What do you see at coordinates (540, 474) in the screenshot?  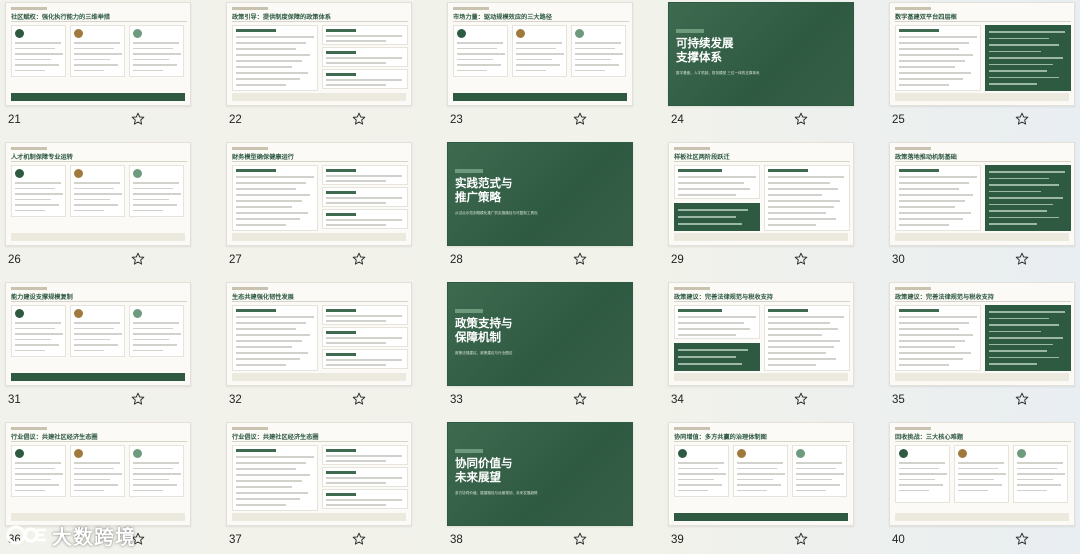 I see `slide-preview: 协同价值与 未来展望 多方协同价值、展望路径与远景规划、未来发展趋势` at bounding box center [540, 474].